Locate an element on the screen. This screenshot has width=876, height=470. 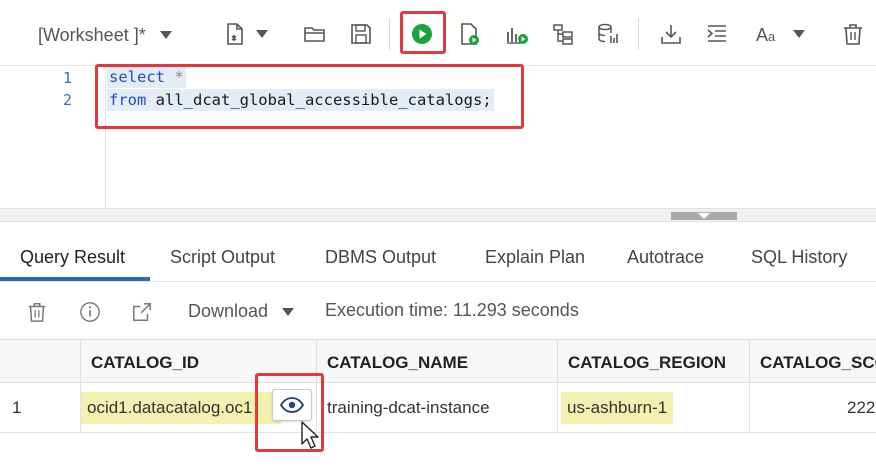
column-header: CATALOG_NAME is located at coordinates (436, 362).